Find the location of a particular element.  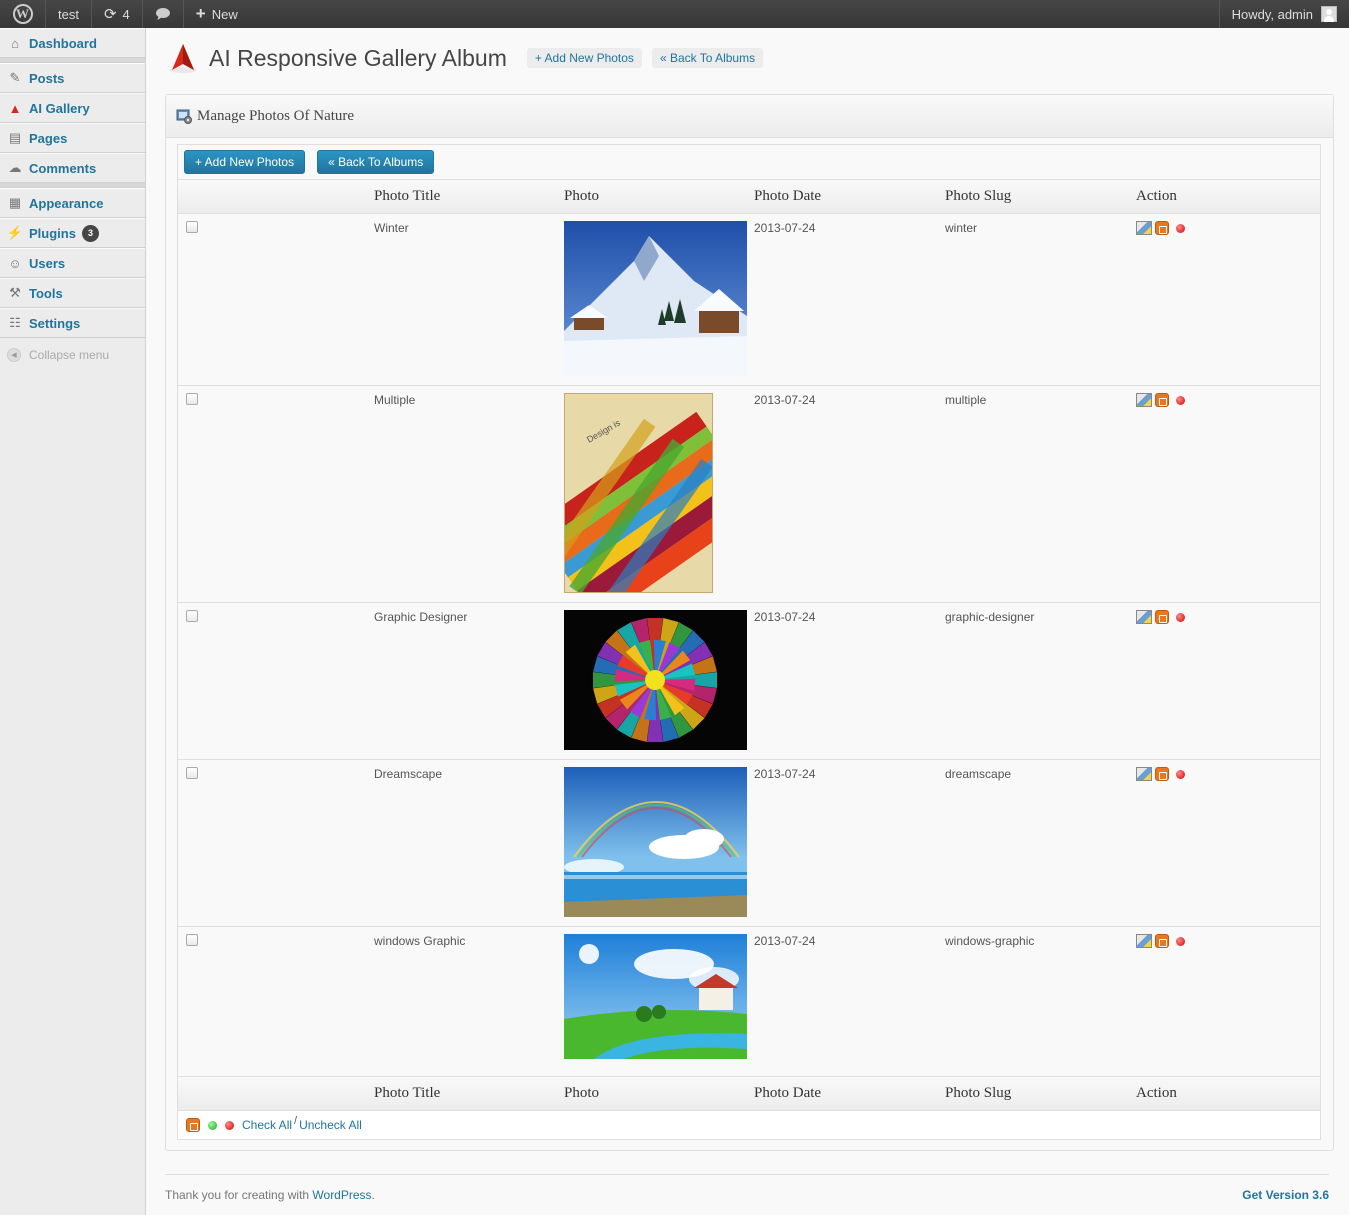

plugins-icon: ⚡ is located at coordinates (15, 232).